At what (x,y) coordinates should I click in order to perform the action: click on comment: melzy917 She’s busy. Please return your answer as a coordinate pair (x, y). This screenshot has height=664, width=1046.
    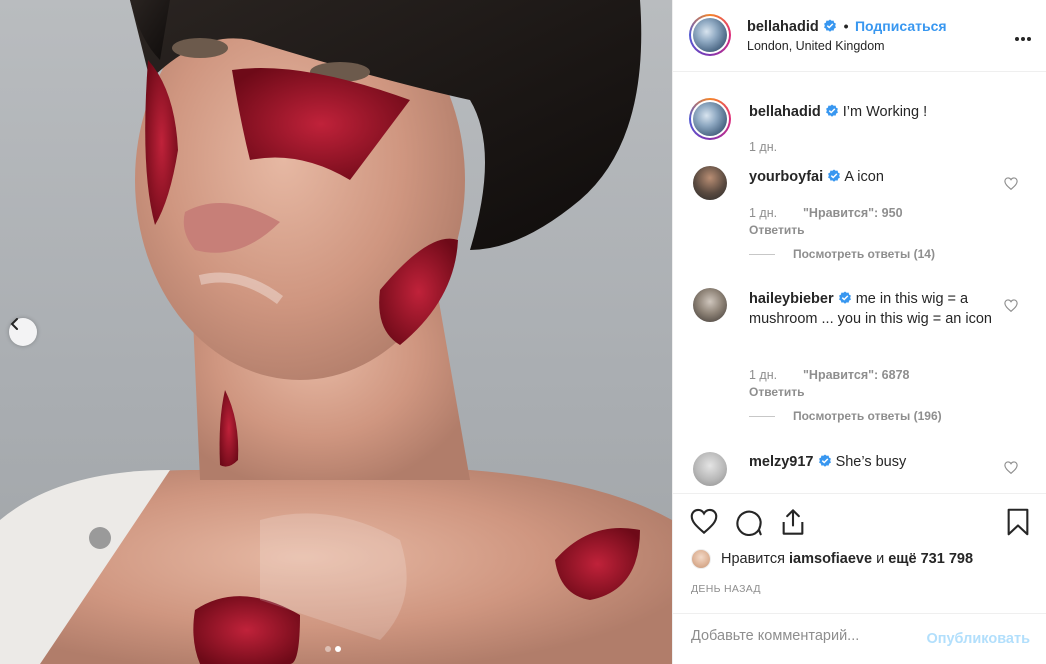
    Looking at the image, I should click on (827, 462).